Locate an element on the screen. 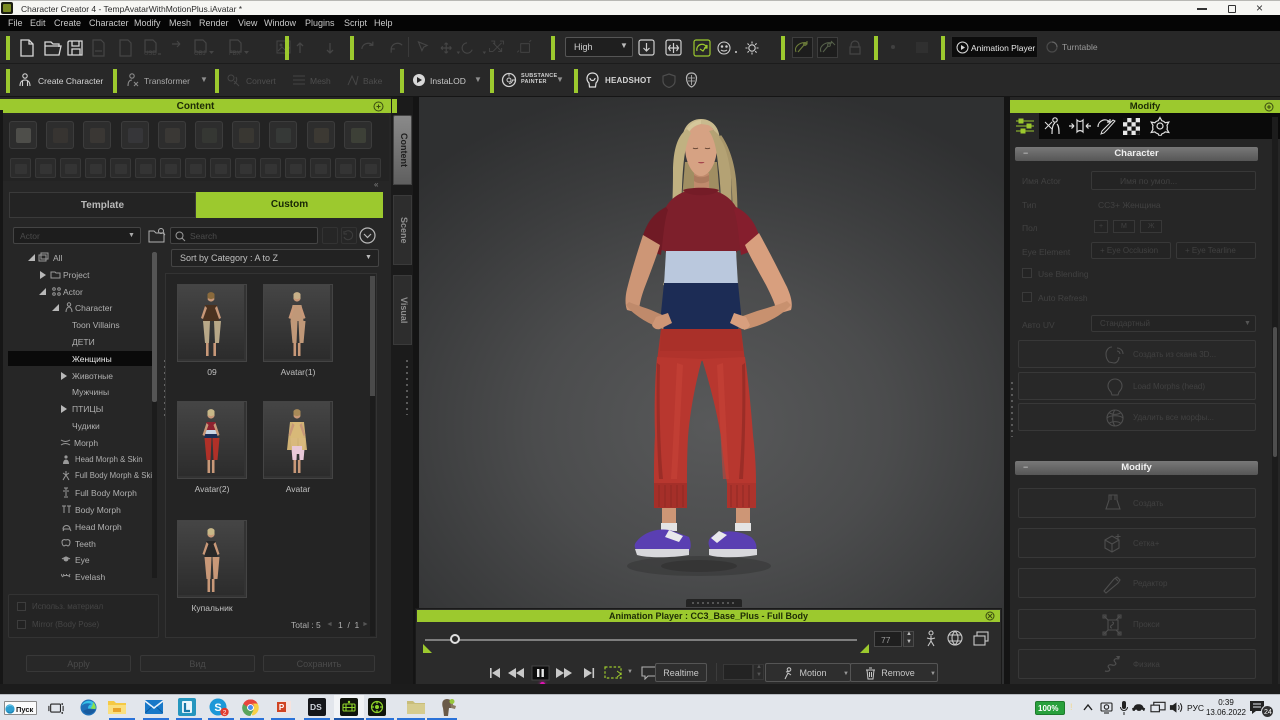 This screenshot has height=720, width=1280. svg-text: P is located at coordinates (282, 707).